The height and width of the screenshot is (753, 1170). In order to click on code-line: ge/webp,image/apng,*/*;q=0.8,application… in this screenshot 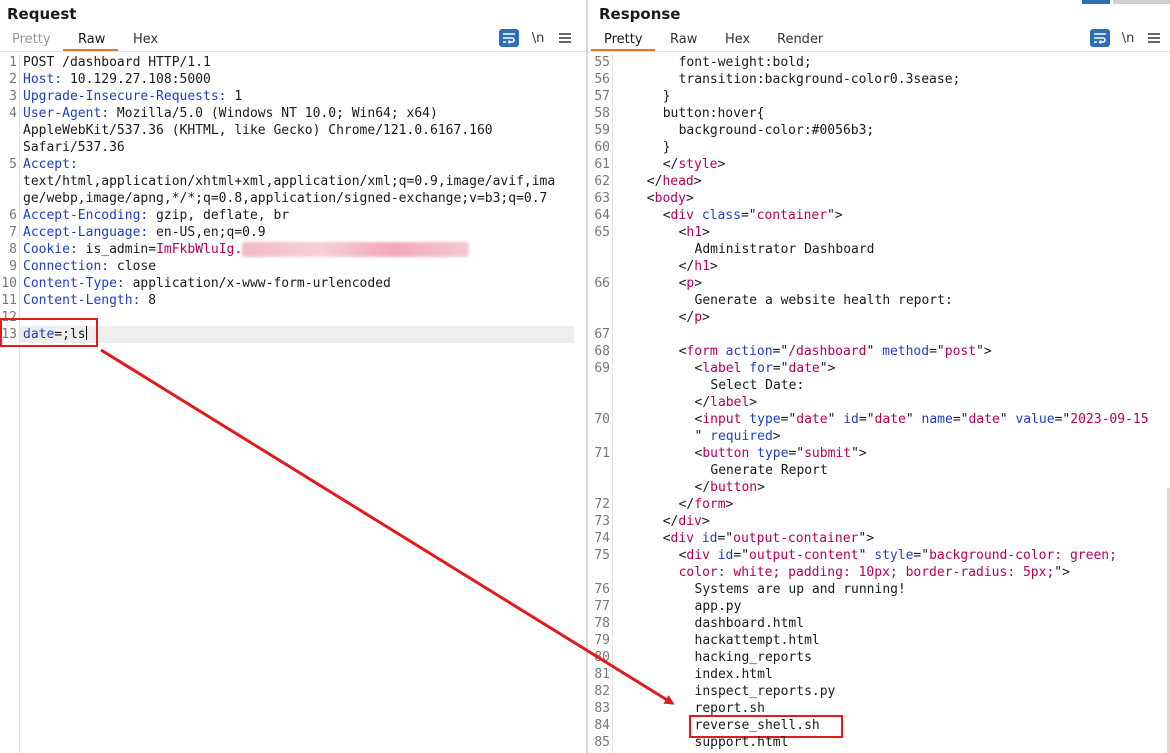, I will do `click(285, 198)`.